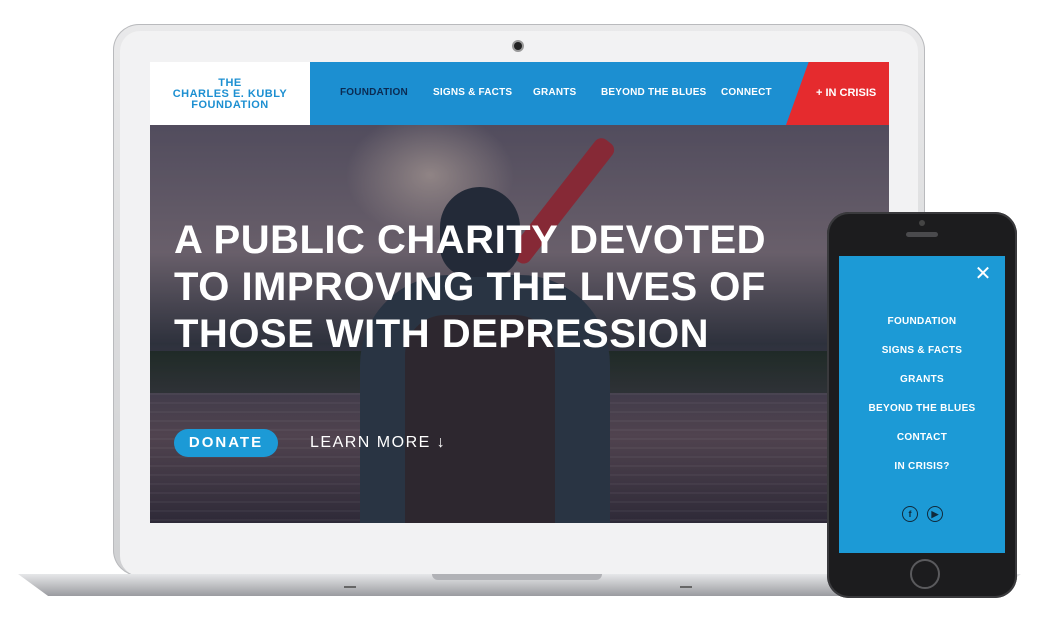 Image resolution: width=1039 pixels, height=620 pixels. What do you see at coordinates (441, 334) in the screenshot?
I see `hero-headline-line: THOSE WITH DEPRESSION` at bounding box center [441, 334].